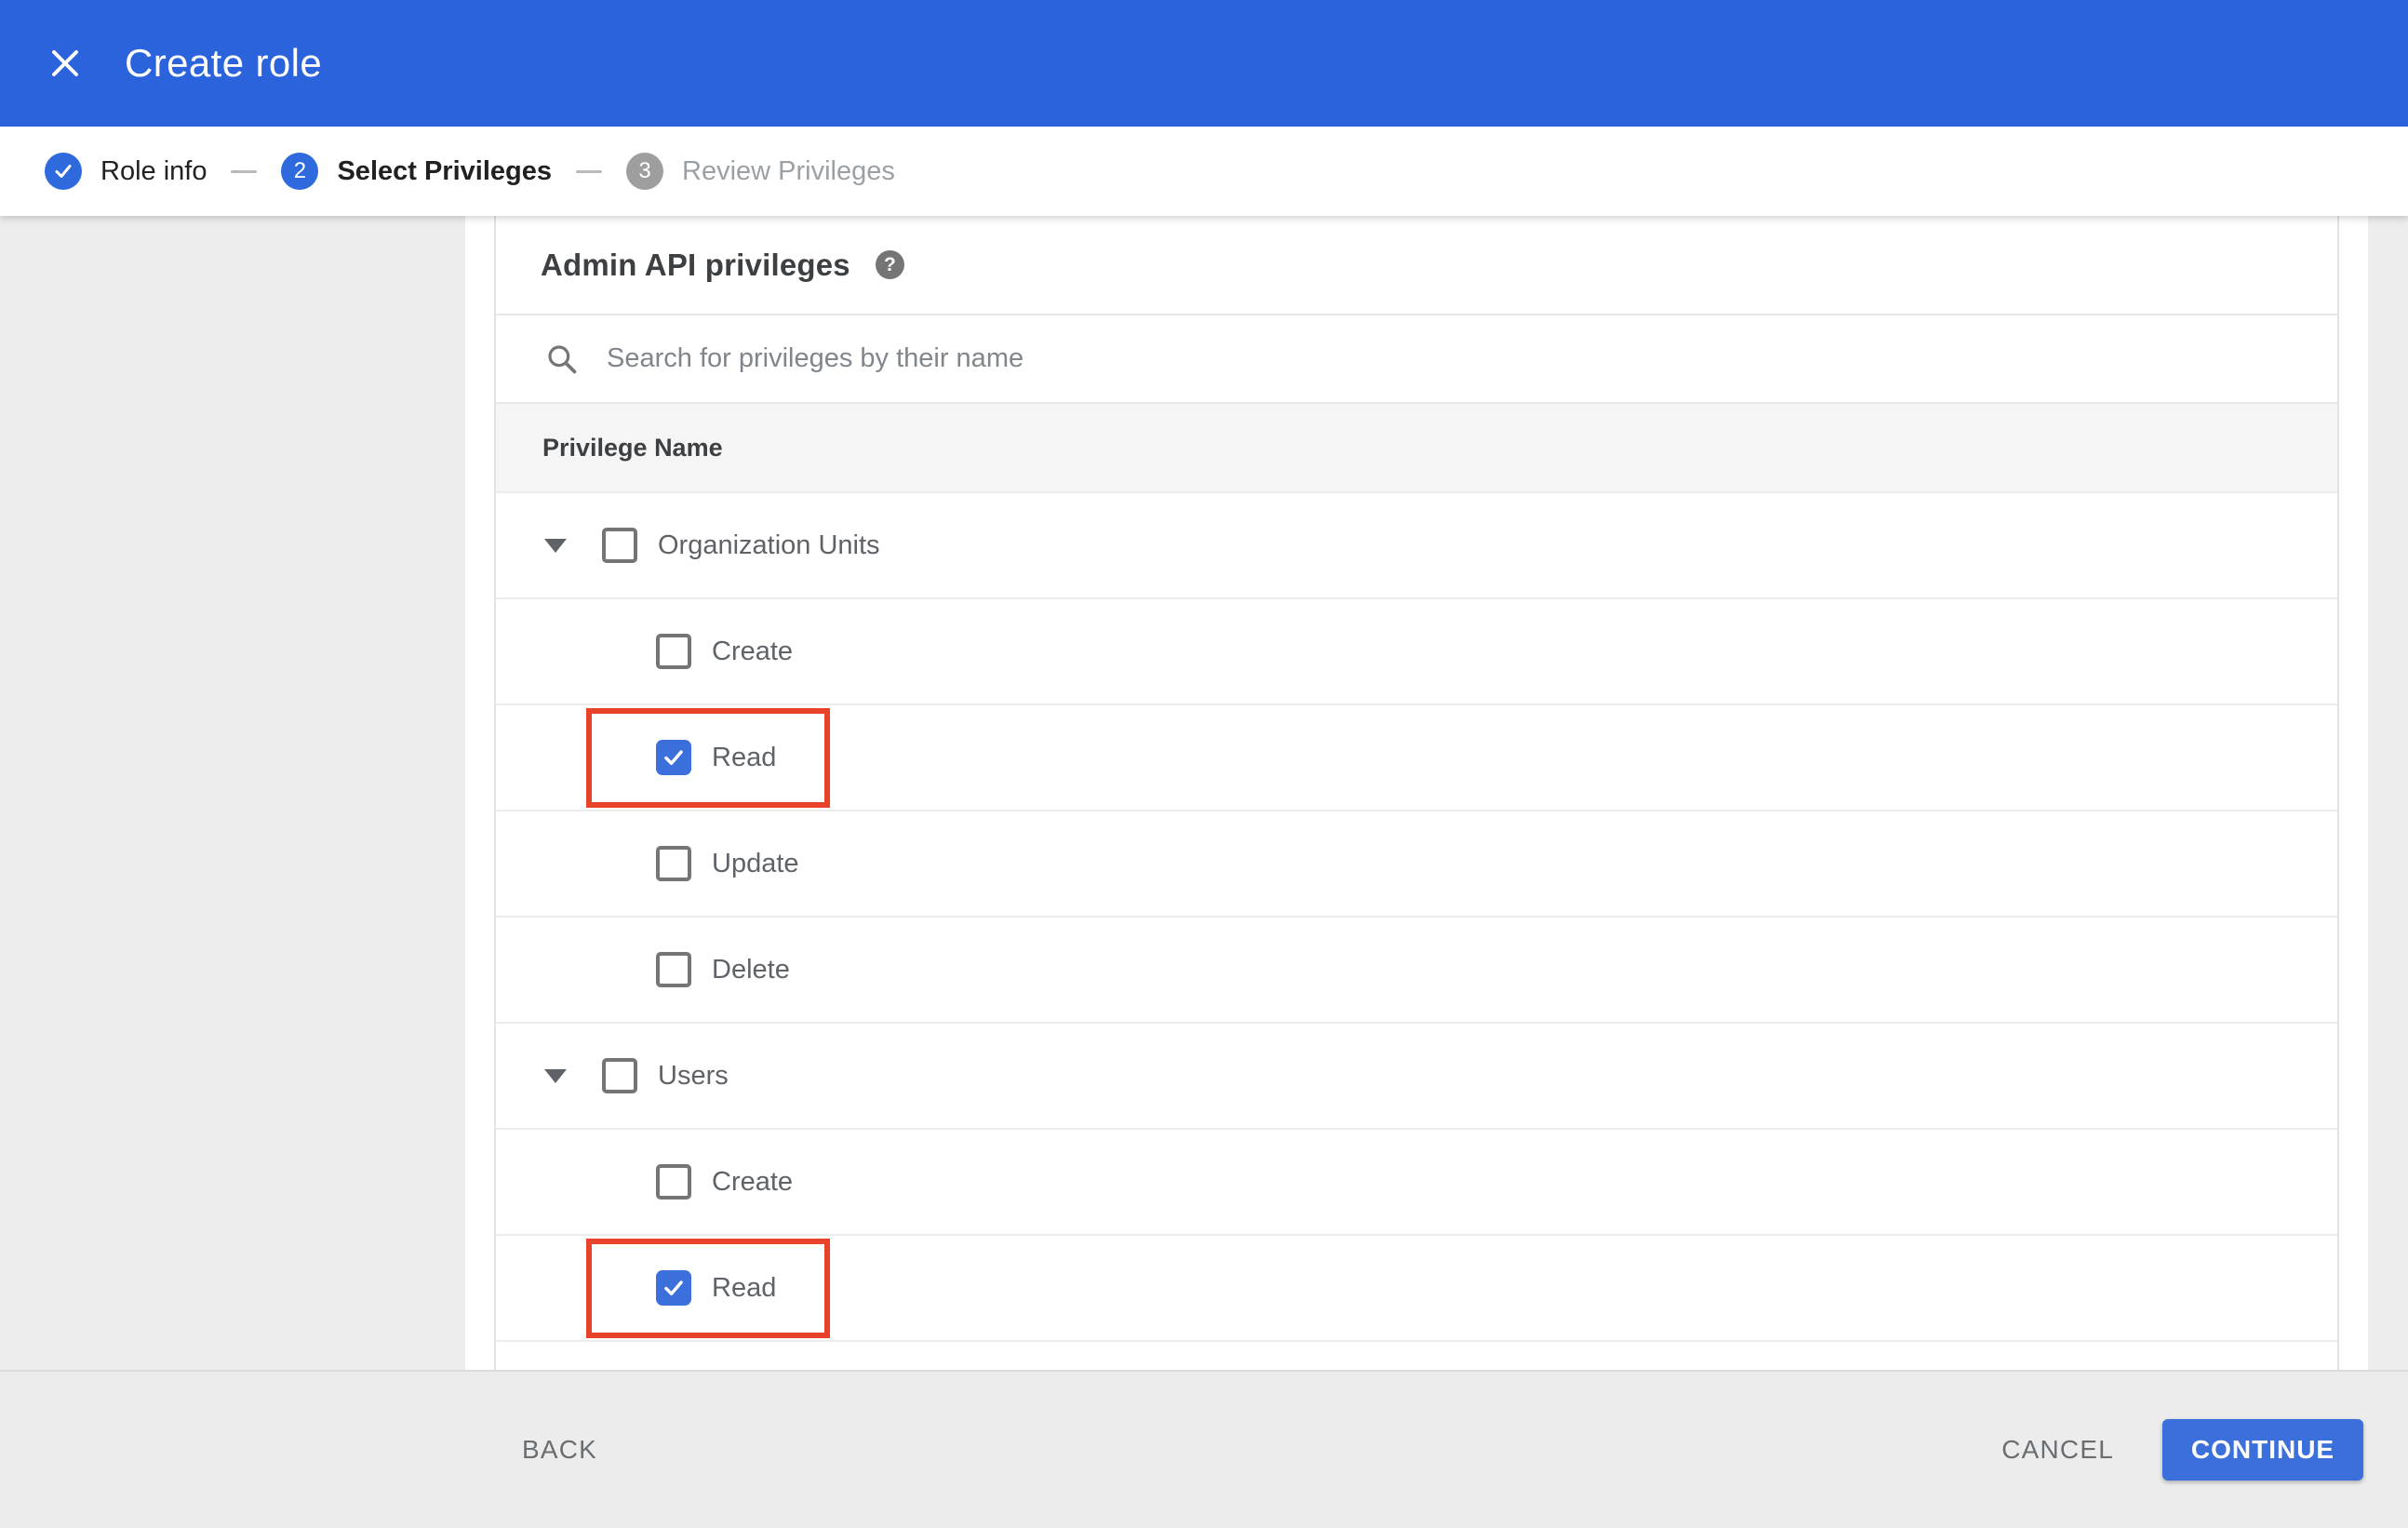  What do you see at coordinates (1204, 1449) in the screenshot?
I see `footer-bar: BACK CANCEL CONTINUE` at bounding box center [1204, 1449].